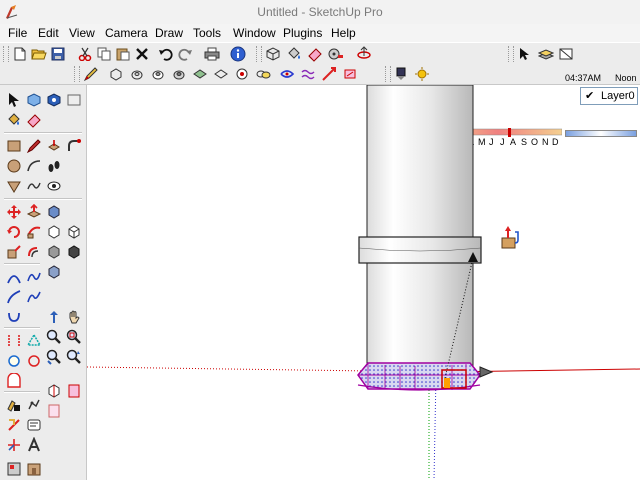  What do you see at coordinates (123, 54) in the screenshot?
I see `paste-icon` at bounding box center [123, 54].